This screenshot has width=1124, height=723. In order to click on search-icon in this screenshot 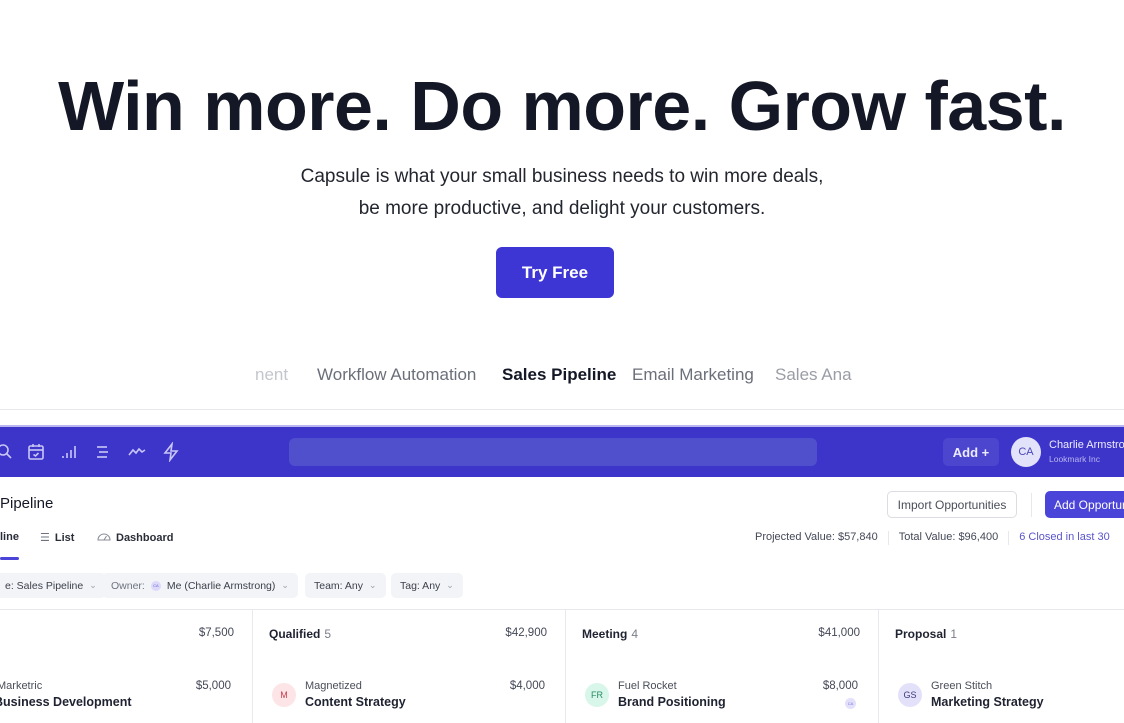, I will do `click(7, 452)`.